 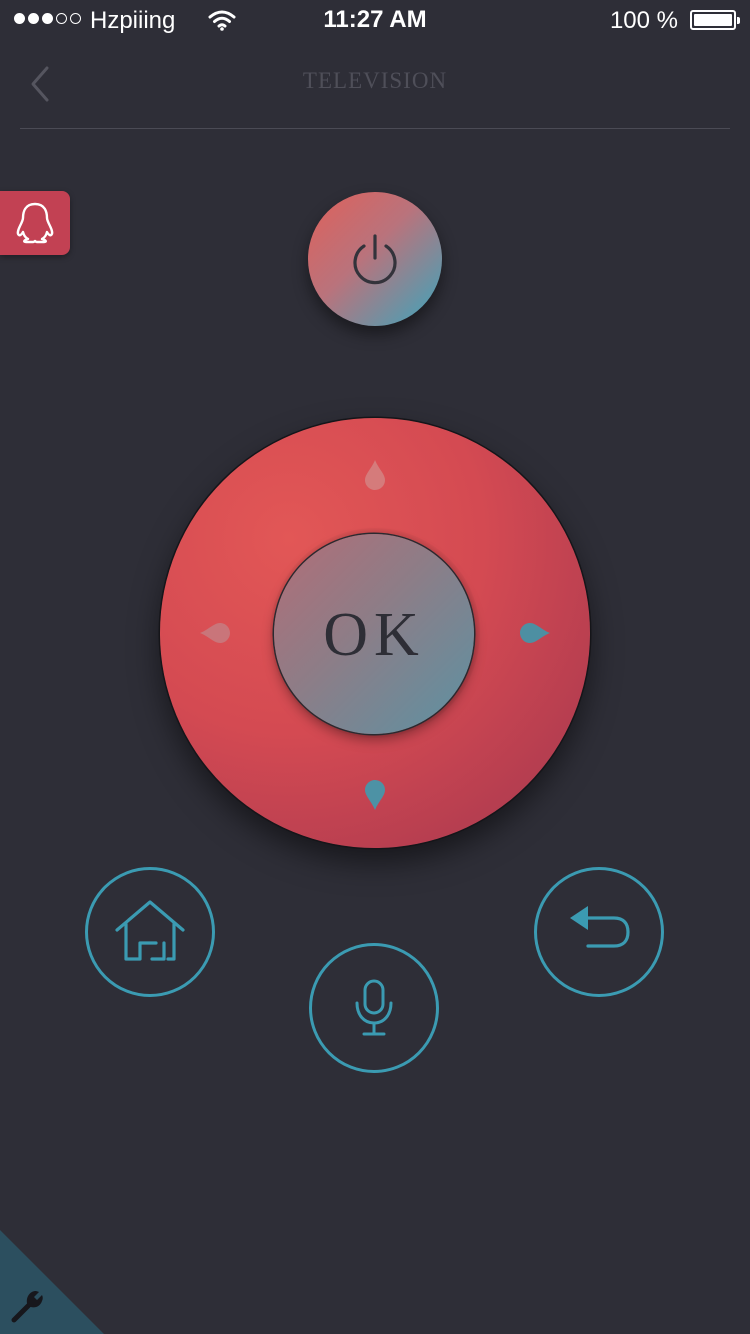 I want to click on power-button, so click(x=375, y=259).